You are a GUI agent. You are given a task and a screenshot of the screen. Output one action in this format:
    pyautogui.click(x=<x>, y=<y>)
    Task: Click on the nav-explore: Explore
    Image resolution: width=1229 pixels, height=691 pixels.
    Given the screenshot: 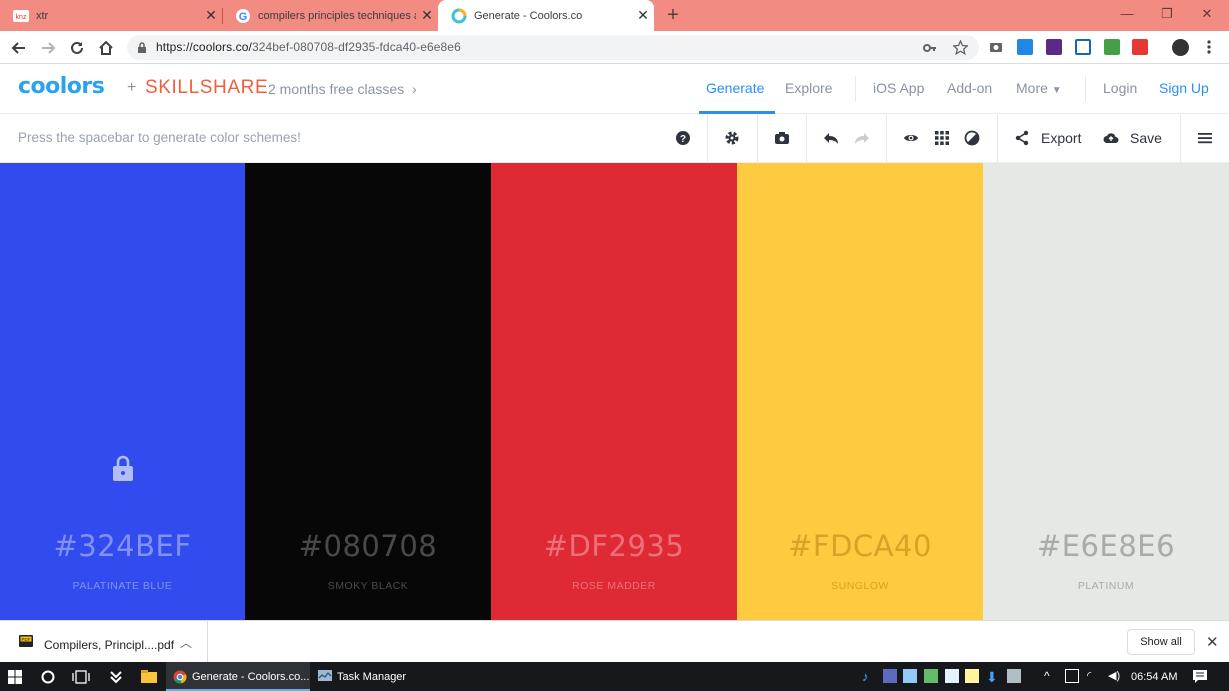 What is the action you would take?
    pyautogui.click(x=808, y=88)
    